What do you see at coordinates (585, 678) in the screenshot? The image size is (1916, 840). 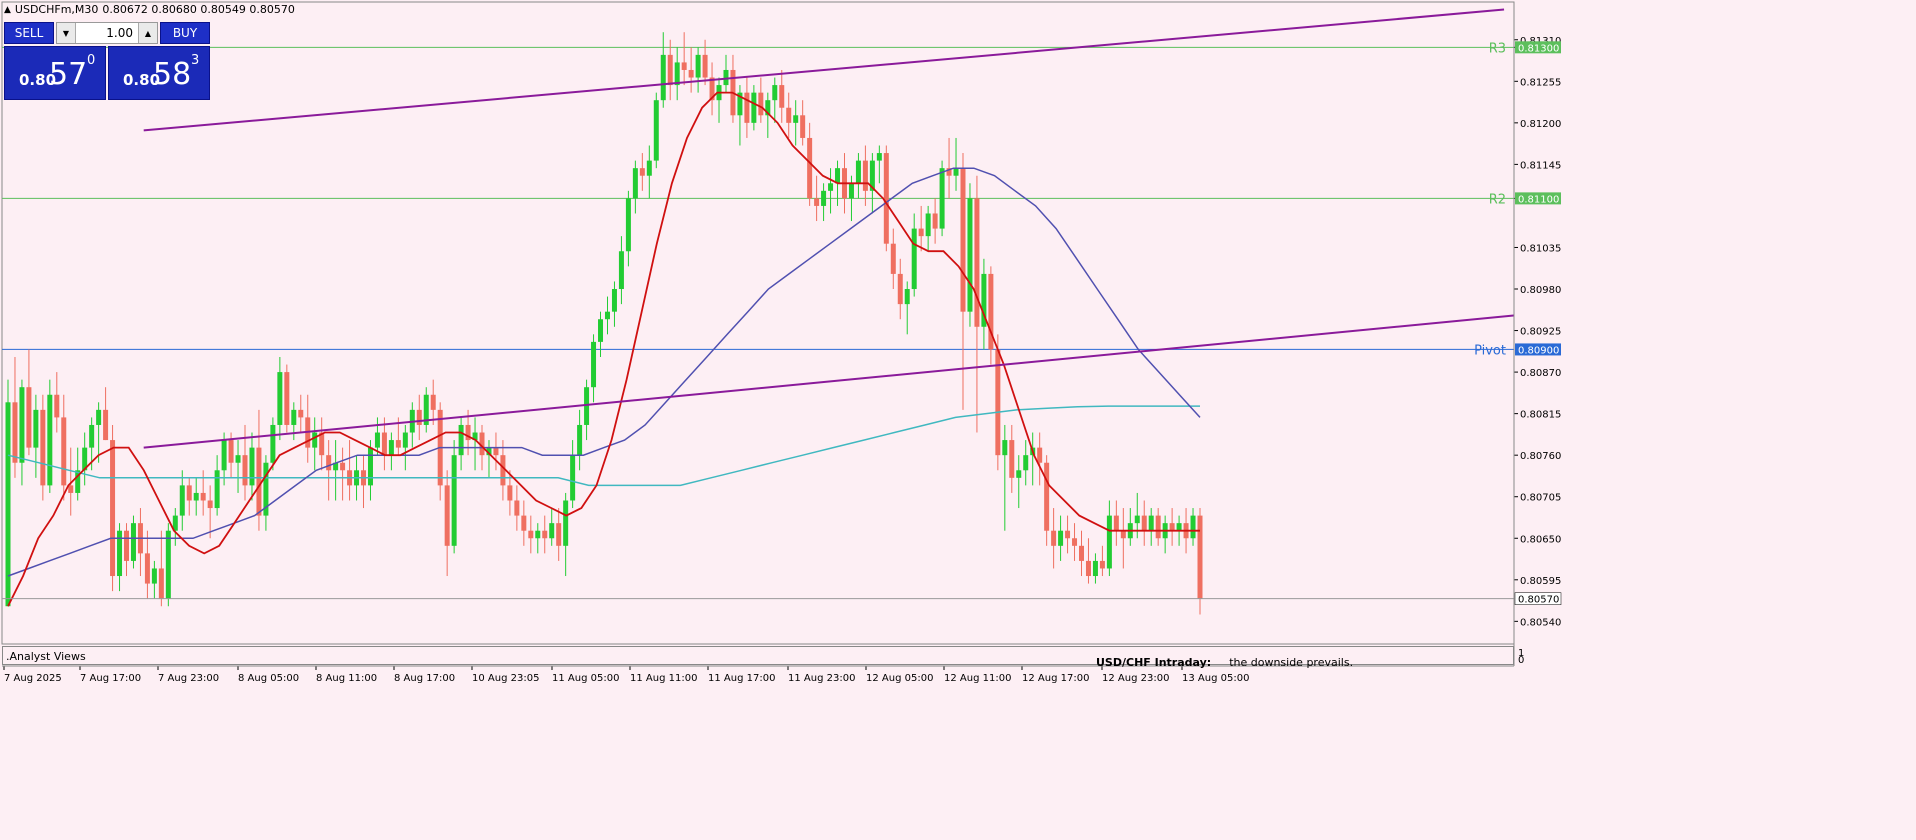 I see `x-tick-label: 11 Aug 05:00` at bounding box center [585, 678].